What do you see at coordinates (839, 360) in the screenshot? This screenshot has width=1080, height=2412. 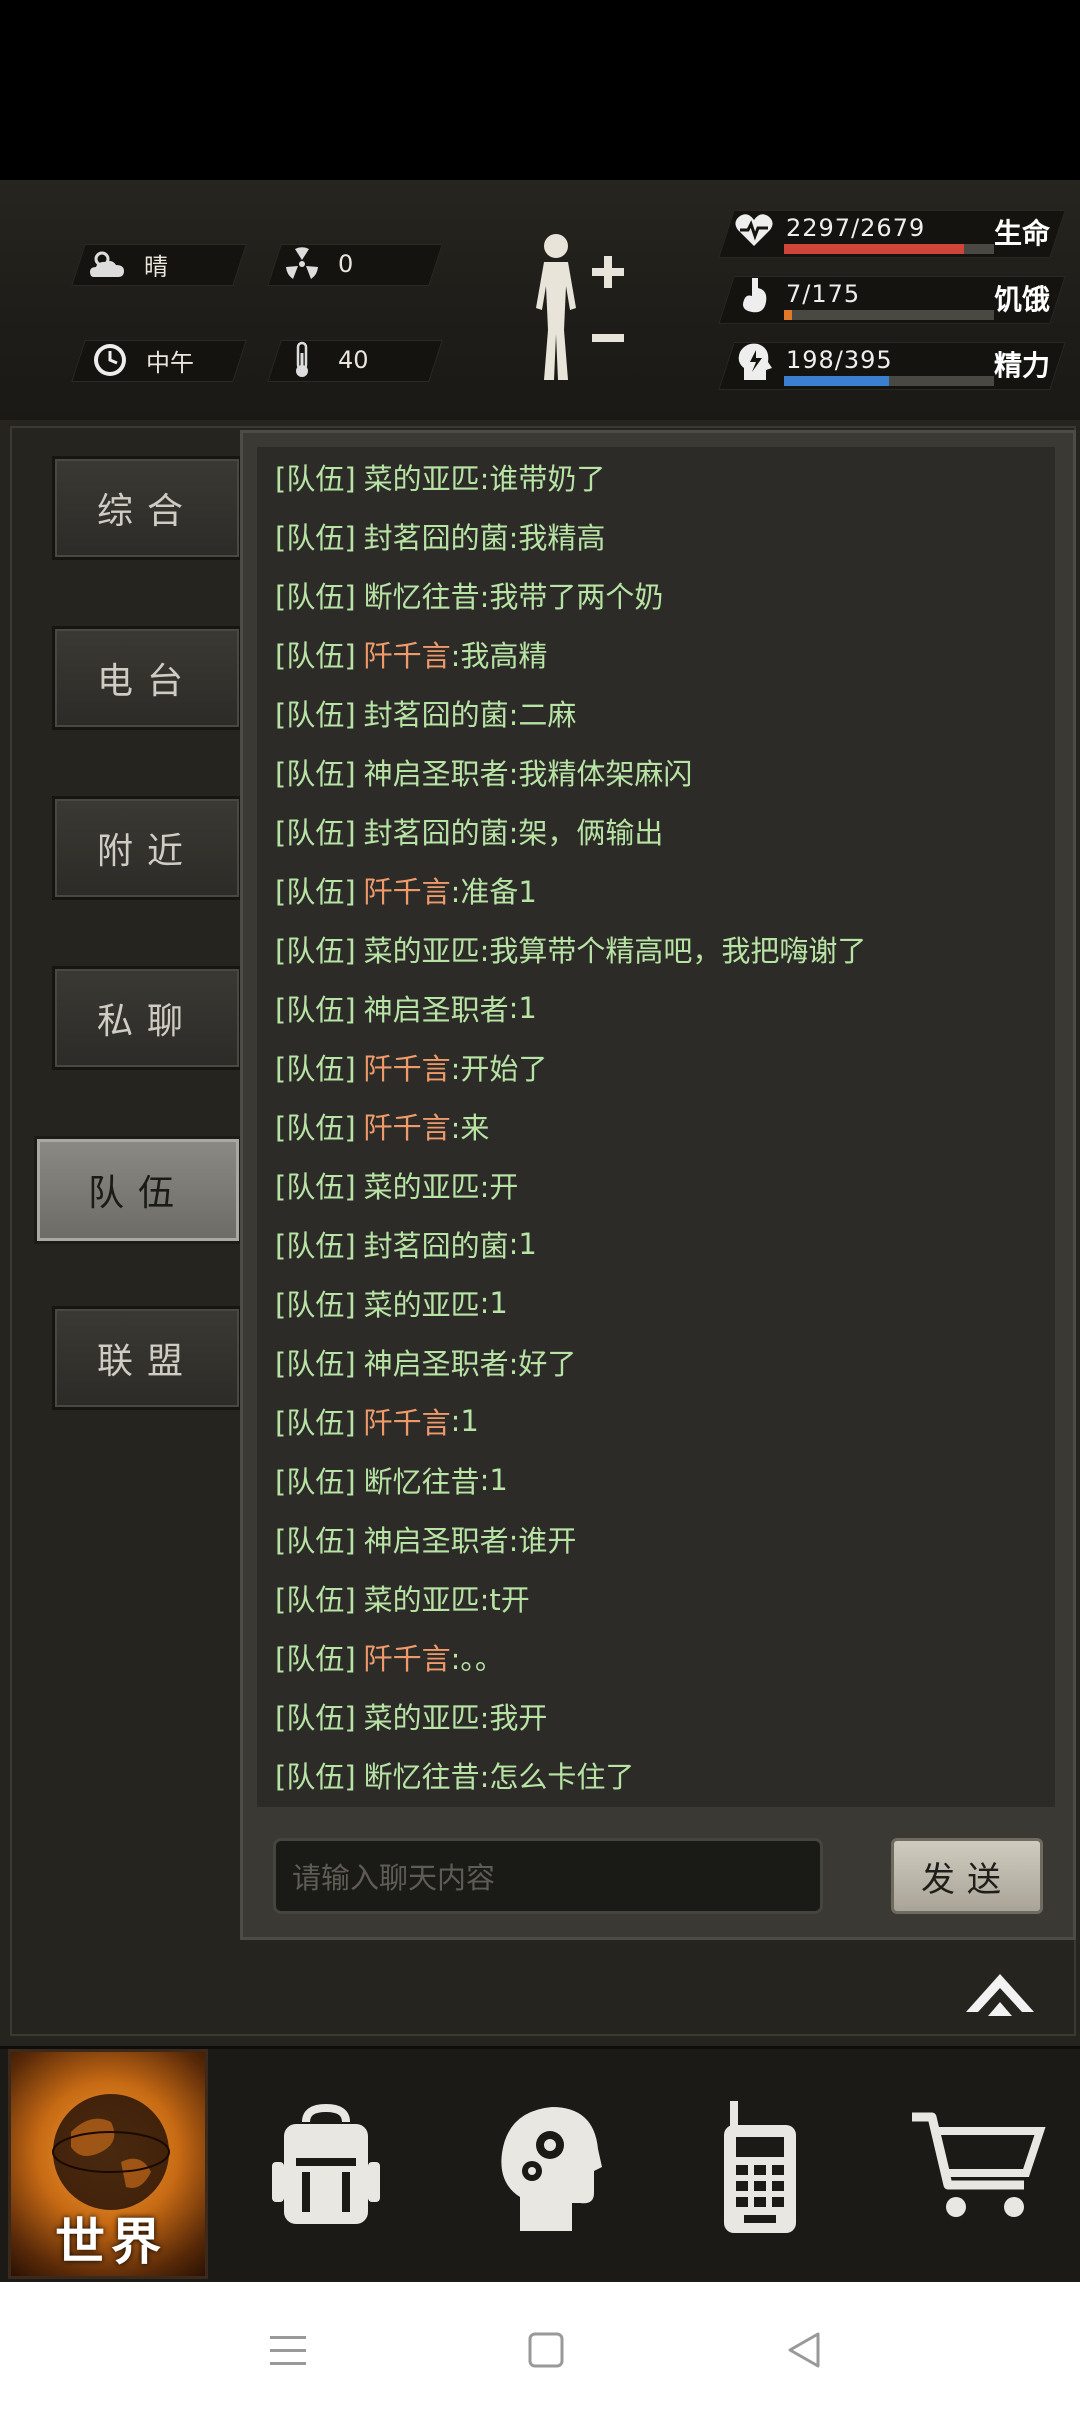 I see `energy-value: 198/395` at bounding box center [839, 360].